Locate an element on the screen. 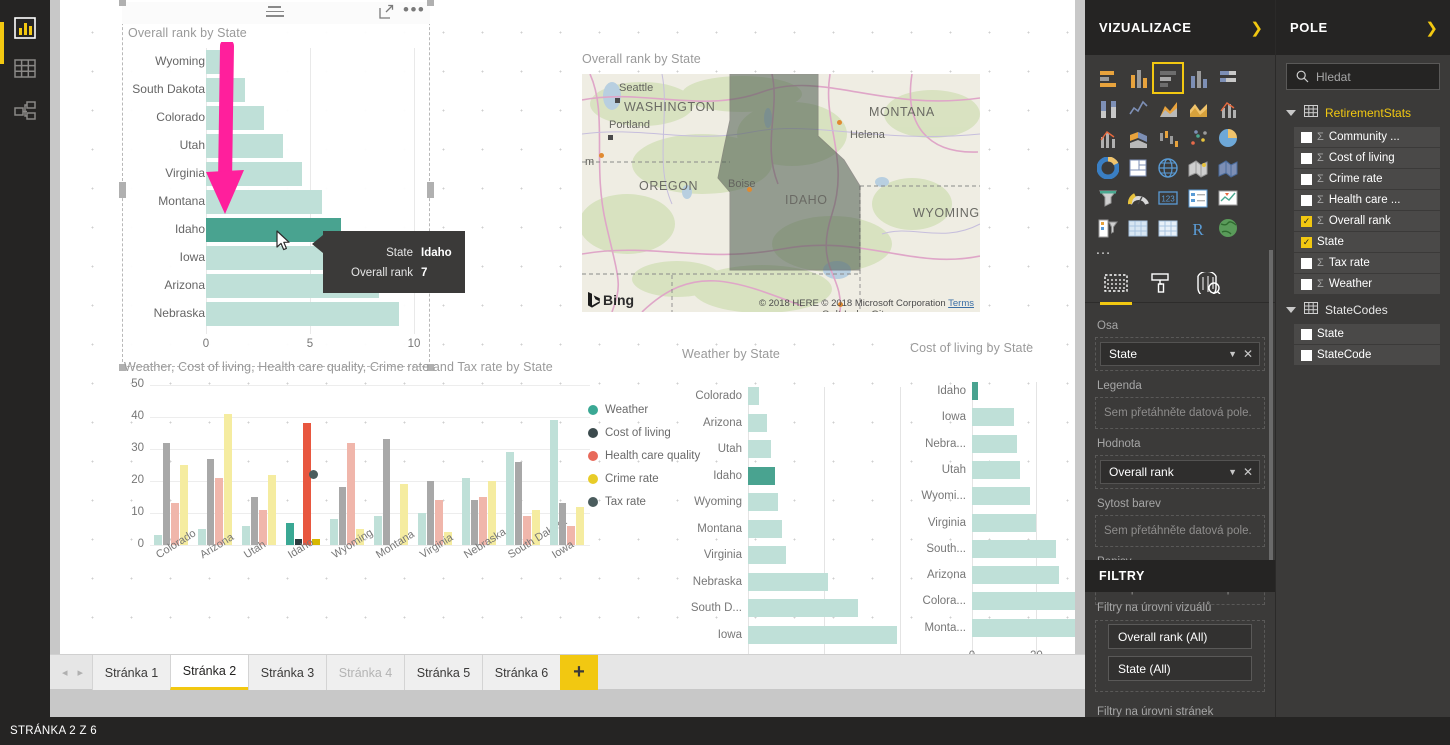 This screenshot has height=745, width=1450. field-row: ✓ State is located at coordinates (1367, 242).